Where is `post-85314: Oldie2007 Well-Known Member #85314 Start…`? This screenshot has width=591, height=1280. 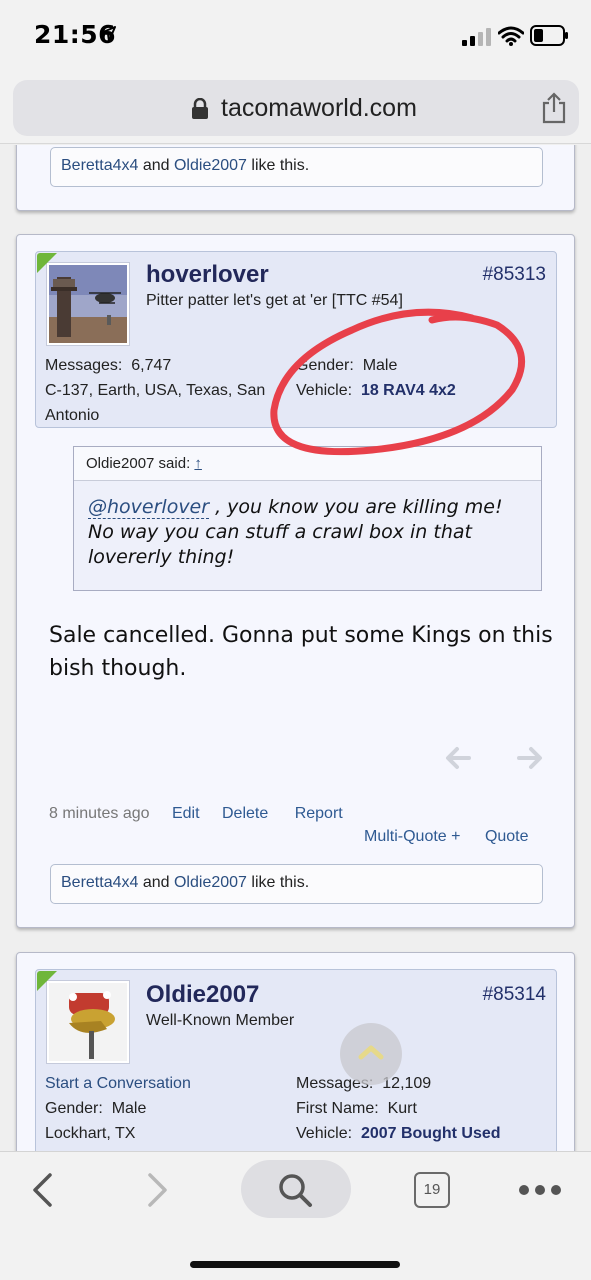 post-85314: Oldie2007 Well-Known Member #85314 Start… is located at coordinates (295, 1051).